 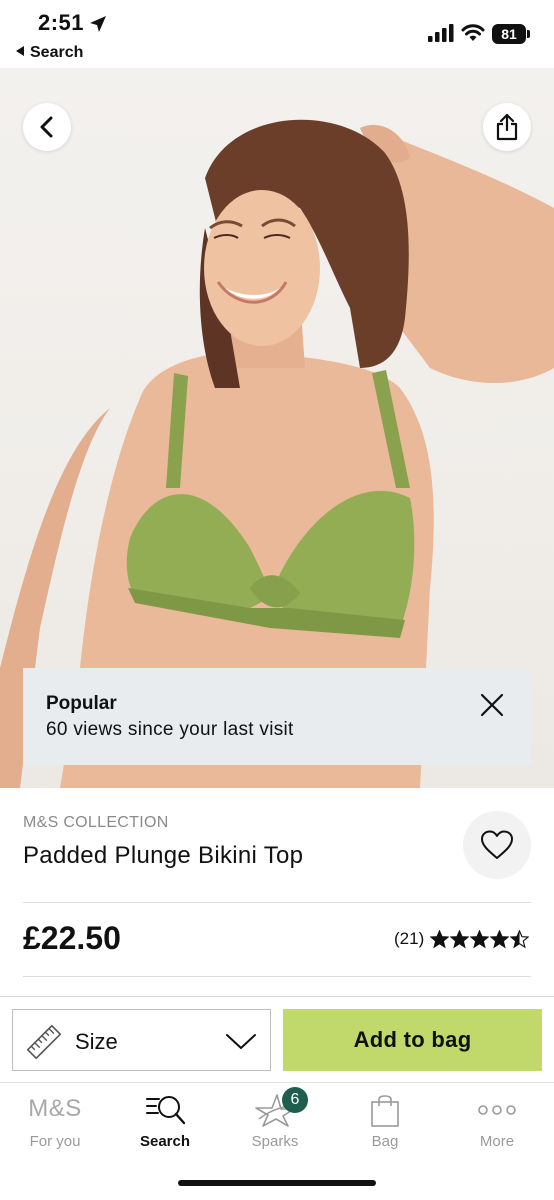 I want to click on search-list-icon, so click(x=165, y=1110).